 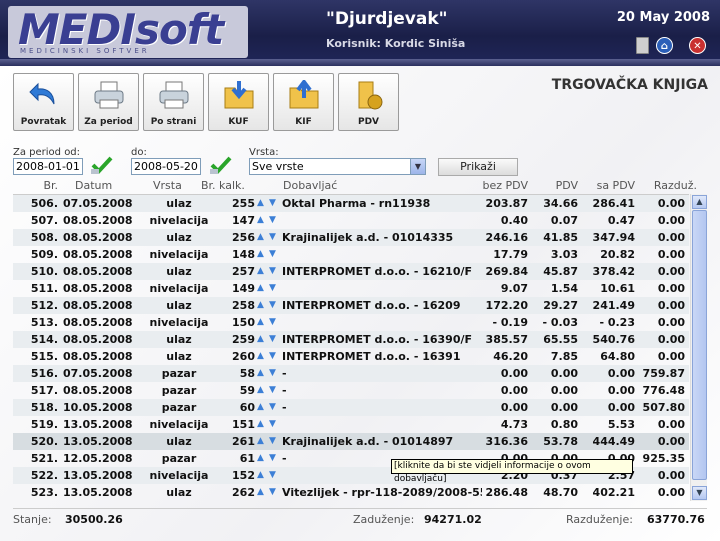 What do you see at coordinates (560, 271) in the screenshot?
I see `row-vat: 45.87` at bounding box center [560, 271].